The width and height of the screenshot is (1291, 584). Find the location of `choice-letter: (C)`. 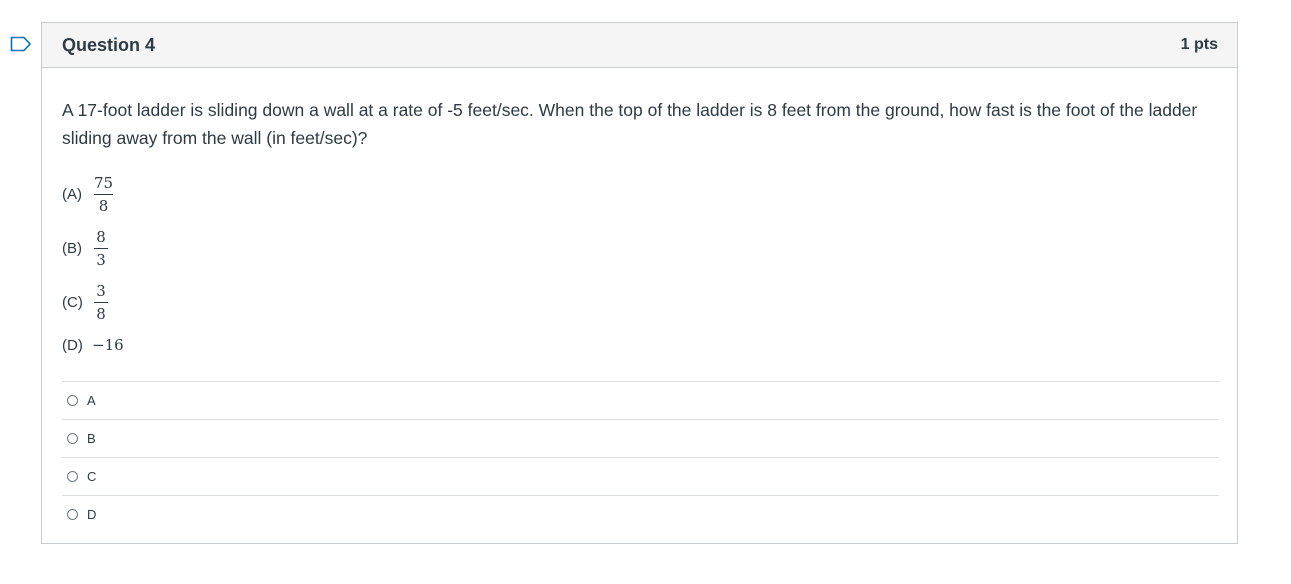

choice-letter: (C) is located at coordinates (72, 302).